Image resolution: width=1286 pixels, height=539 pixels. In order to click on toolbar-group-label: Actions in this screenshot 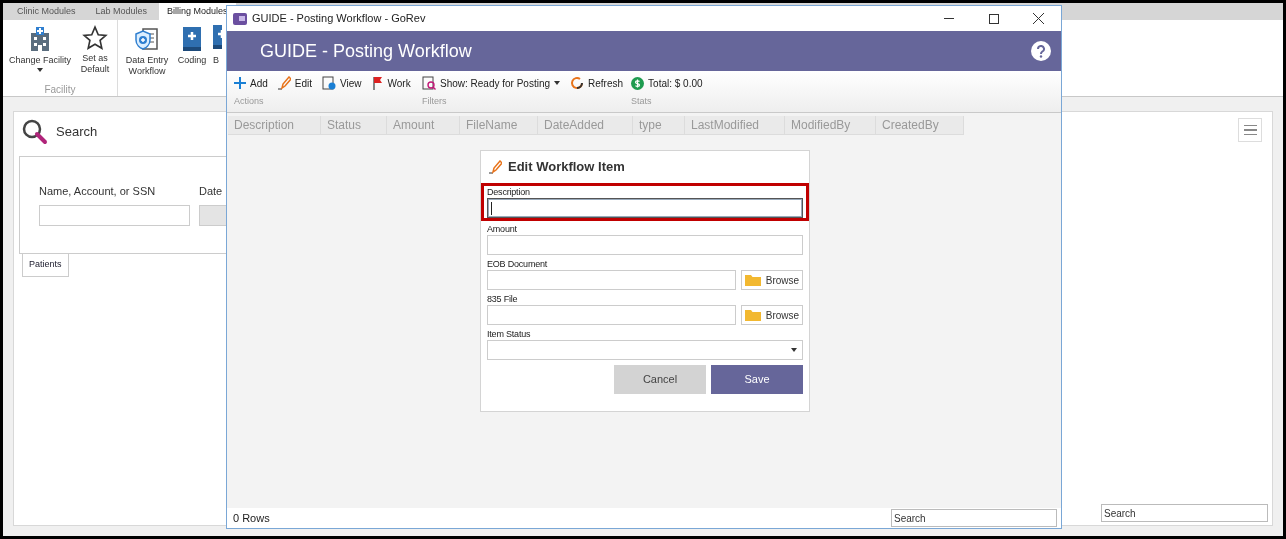, I will do `click(249, 101)`.